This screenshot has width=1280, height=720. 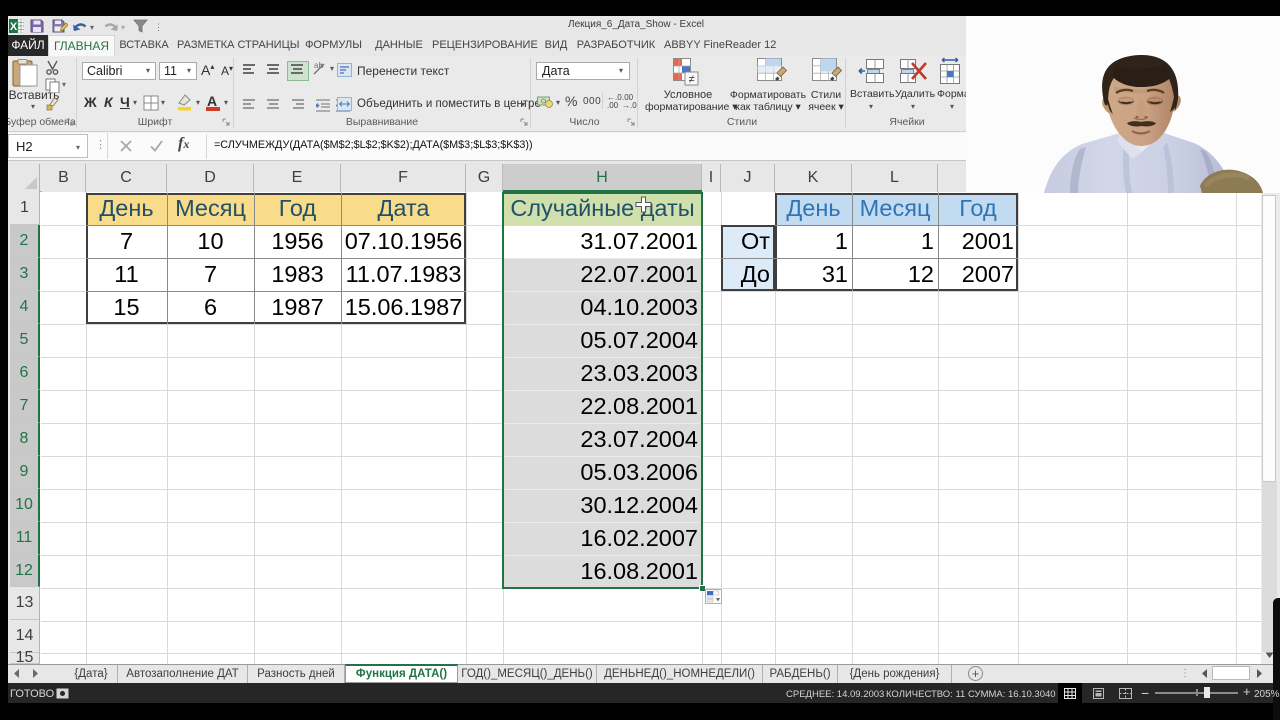 What do you see at coordinates (318, 65) in the screenshot?
I see `svg-text: ab` at bounding box center [318, 65].